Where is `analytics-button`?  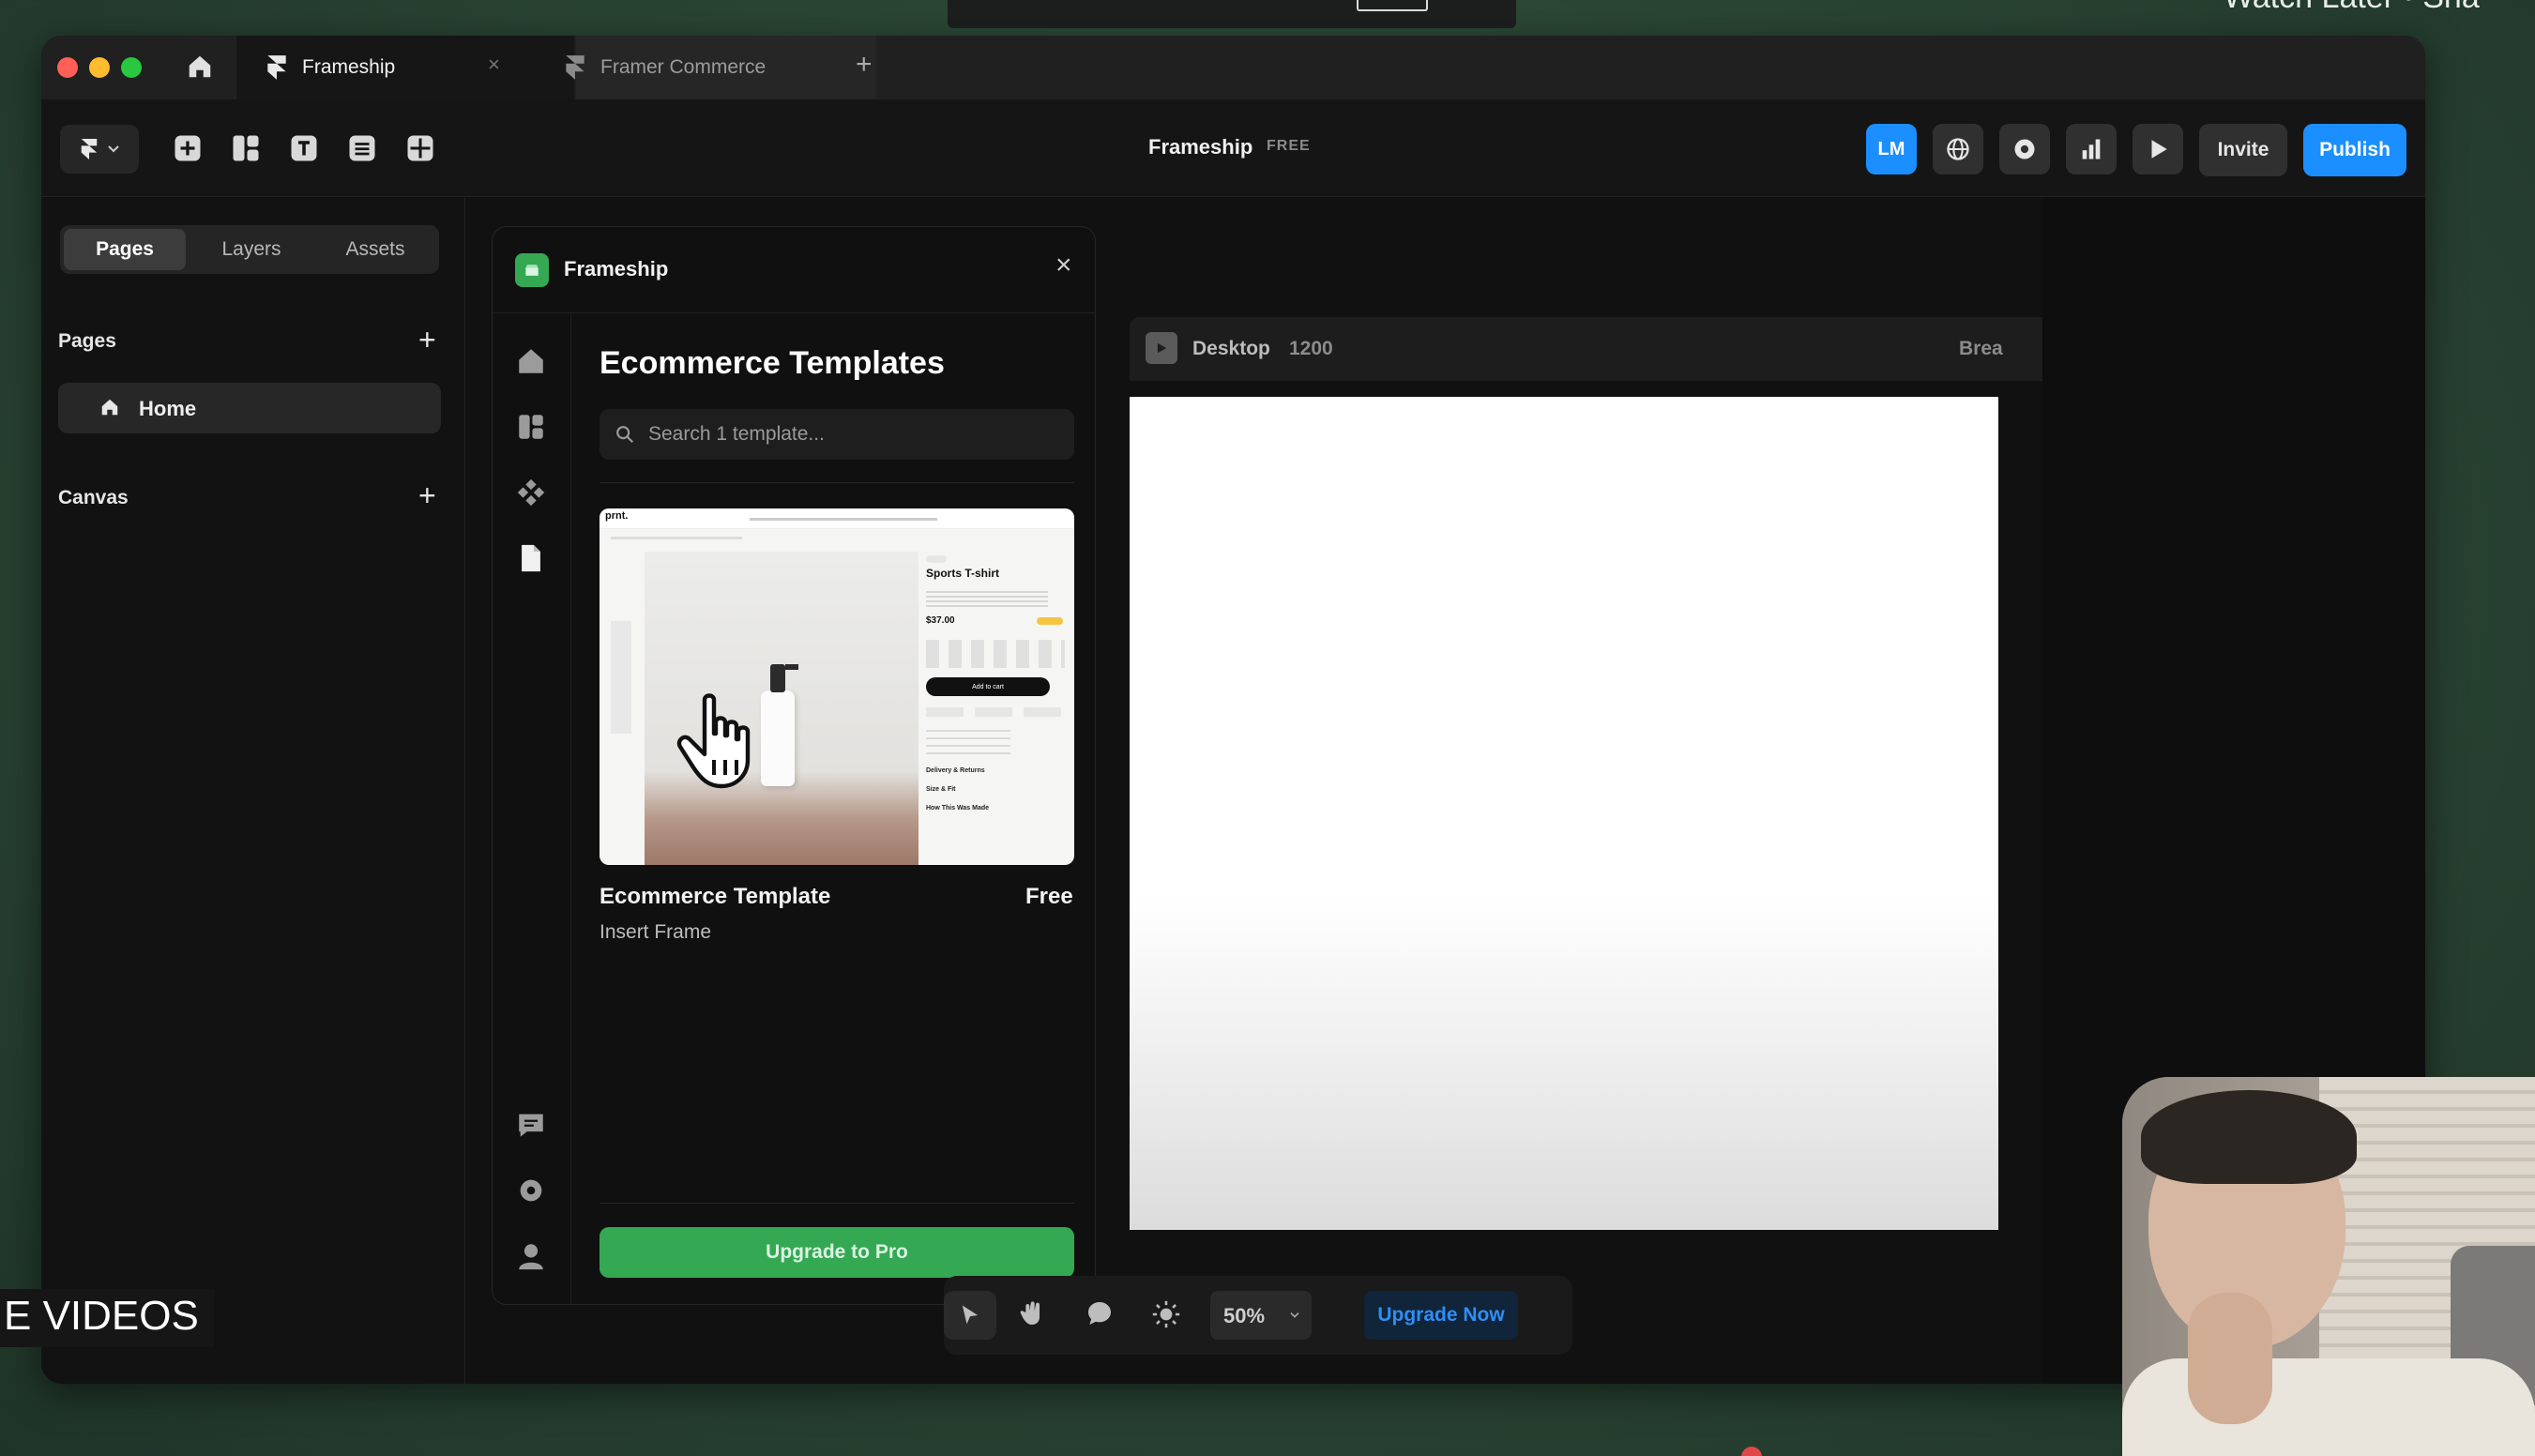 analytics-button is located at coordinates (2091, 149).